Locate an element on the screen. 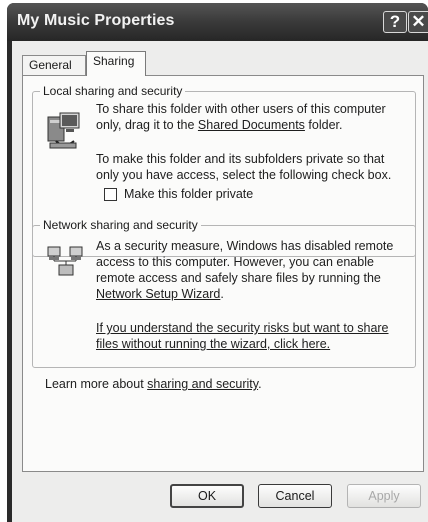  learn-more-line: Learn more about sharing and security. is located at coordinates (153, 384).